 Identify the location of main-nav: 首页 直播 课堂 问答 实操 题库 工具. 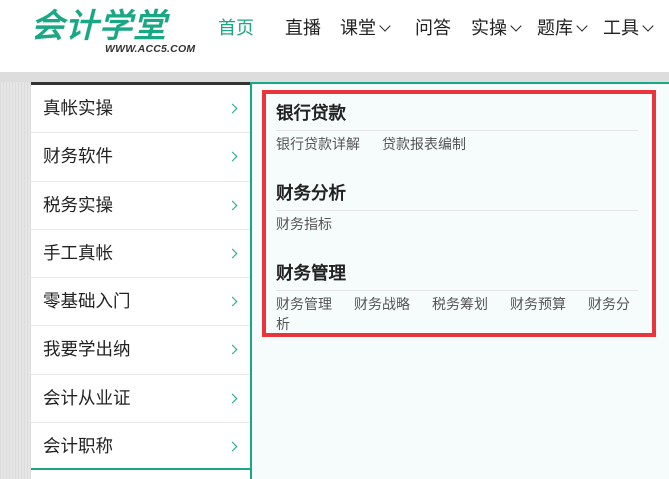
(334, 28).